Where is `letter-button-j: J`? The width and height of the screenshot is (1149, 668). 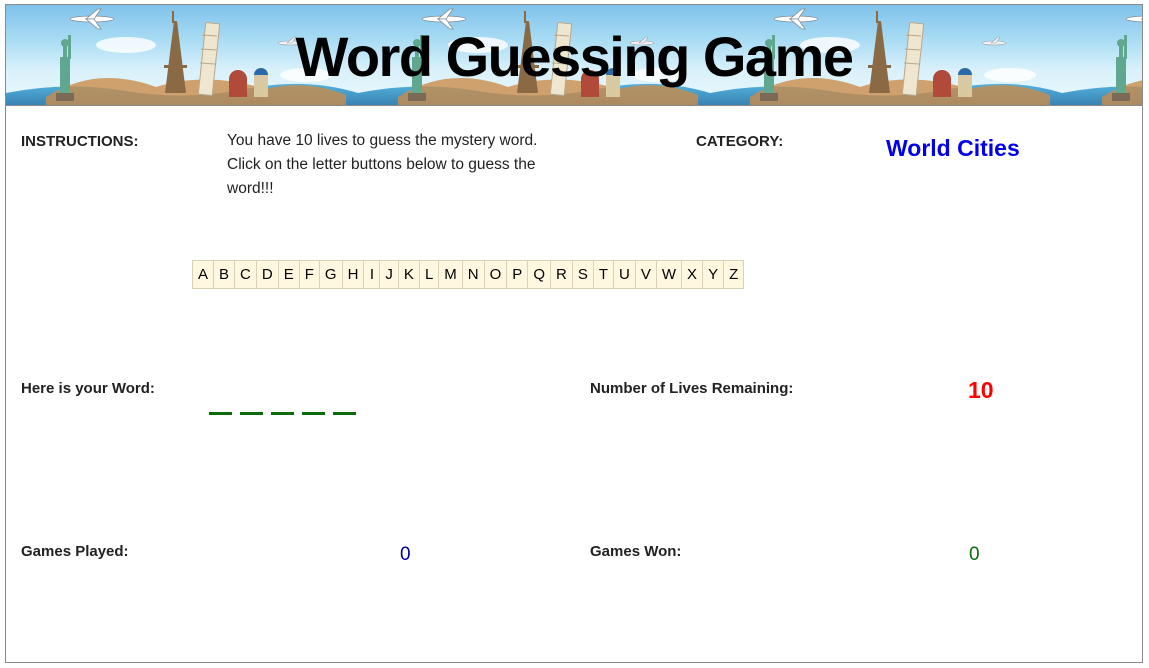 letter-button-j: J is located at coordinates (389, 274).